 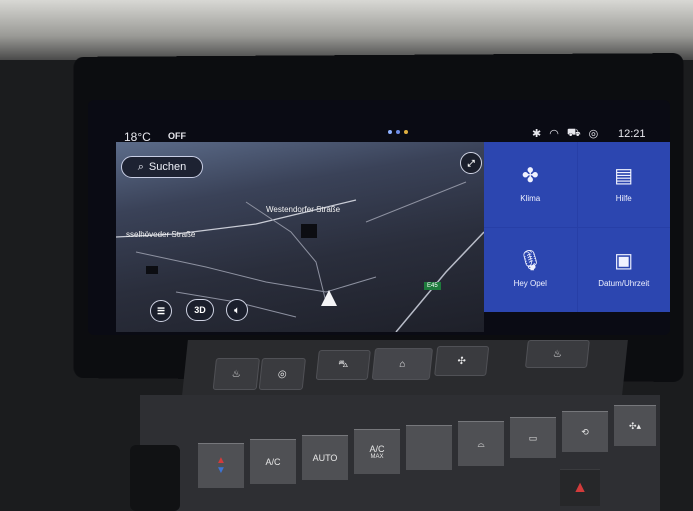 I want to click on ac-max-button: A/C MAX, so click(x=377, y=451).